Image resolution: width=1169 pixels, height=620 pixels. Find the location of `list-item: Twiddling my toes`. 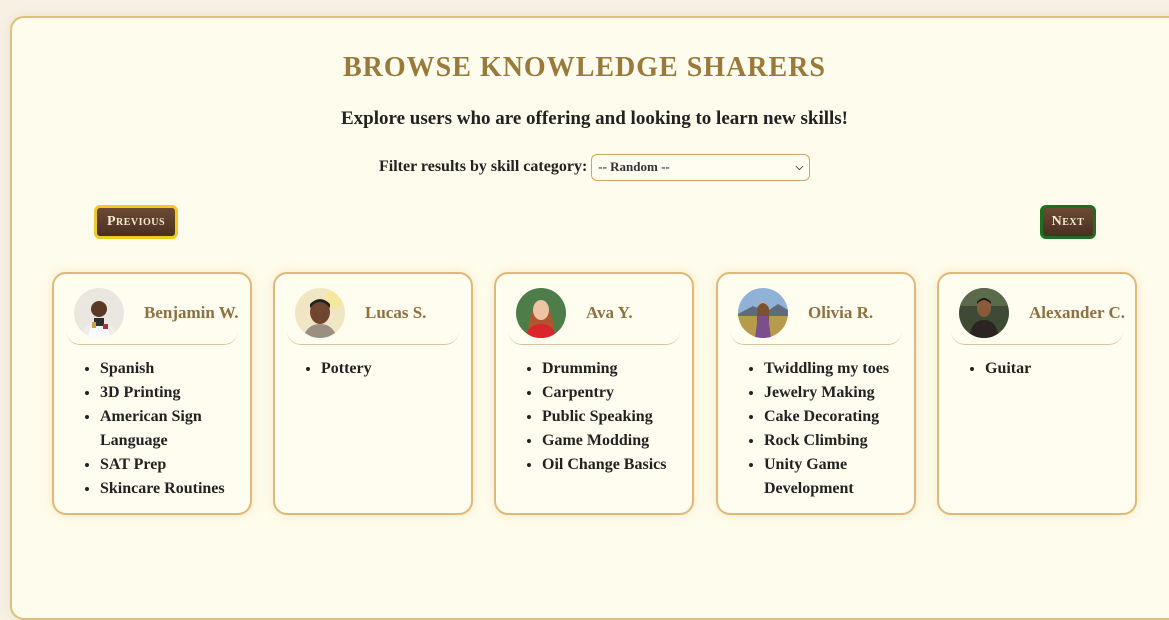

list-item: Twiddling my toes is located at coordinates (834, 369).